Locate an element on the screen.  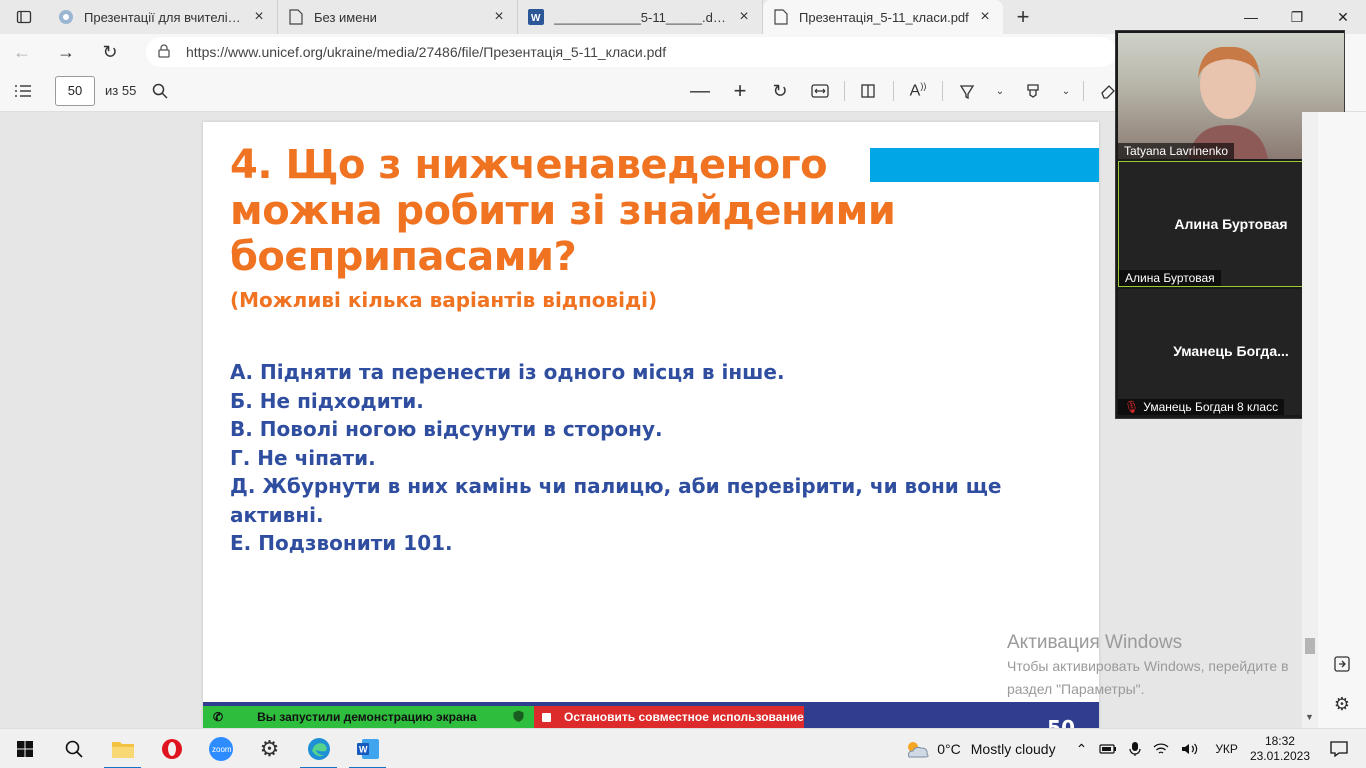
tab-presentations: Презентації для вчителів для пр × is located at coordinates (163, 17).